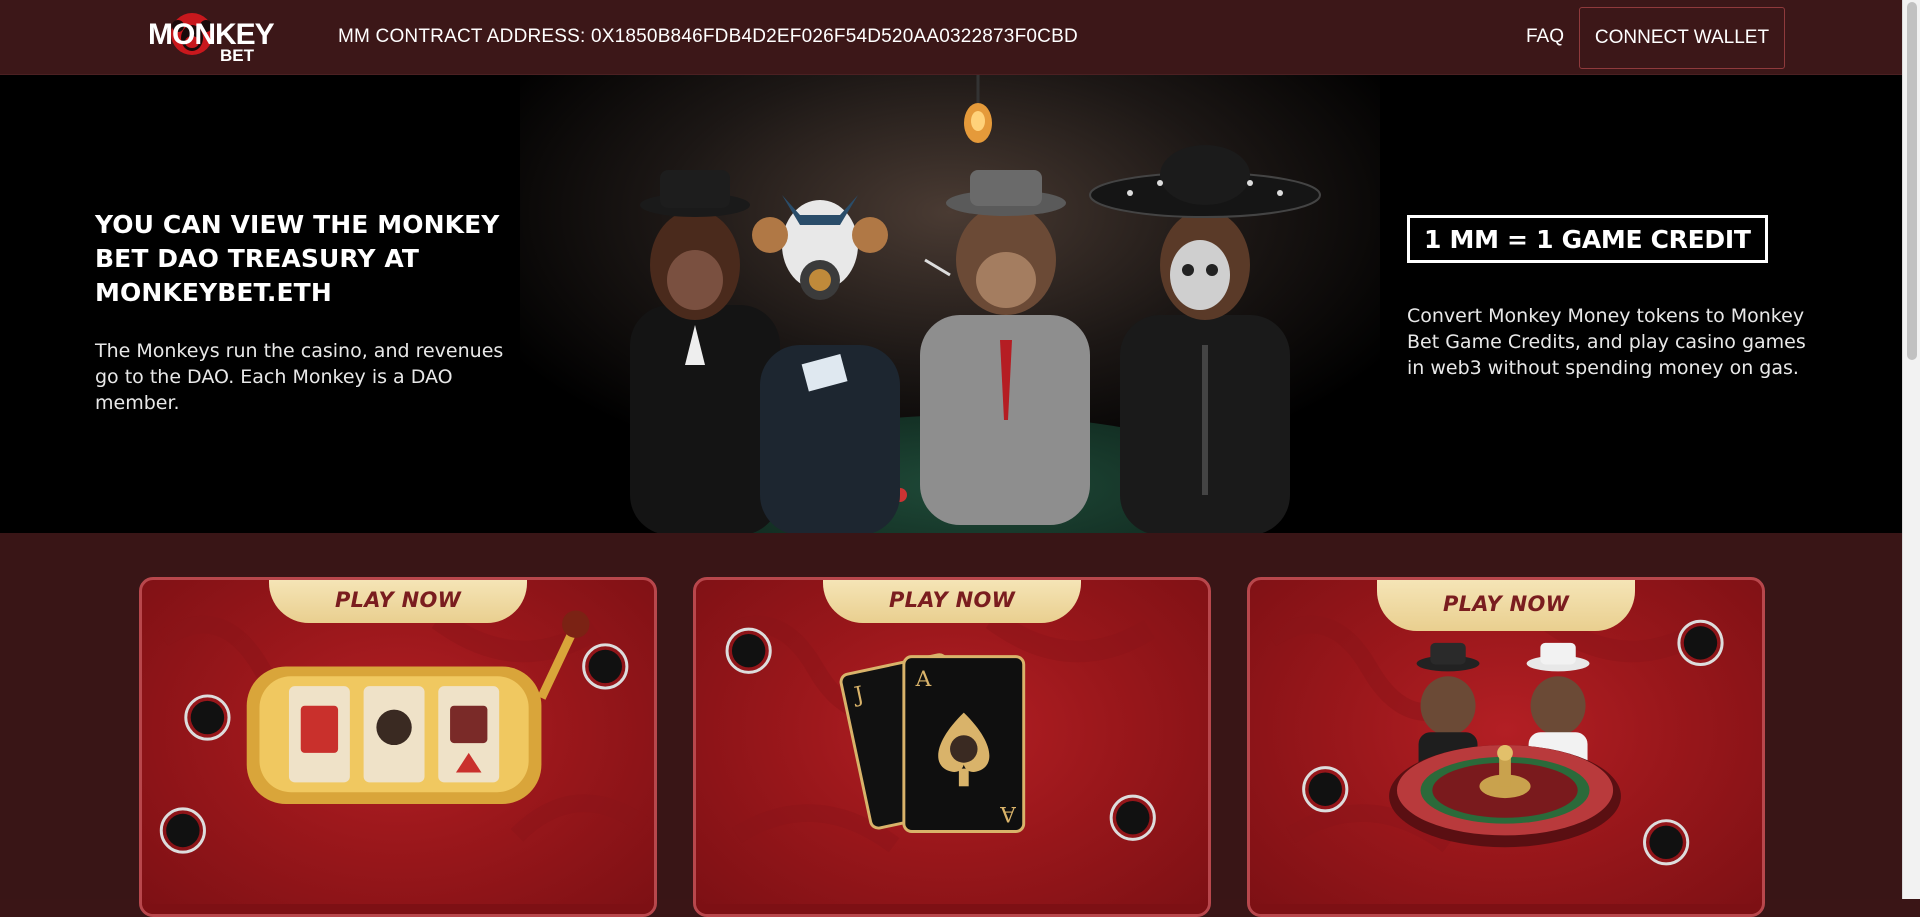 The height and width of the screenshot is (917, 1920). What do you see at coordinates (211, 34) in the screenshot?
I see `svg-text: MONKEY` at bounding box center [211, 34].